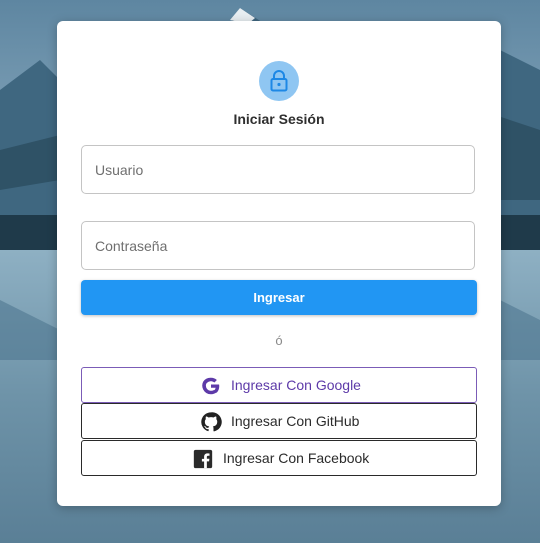  Describe the element at coordinates (211, 422) in the screenshot. I see `github-icon` at that location.